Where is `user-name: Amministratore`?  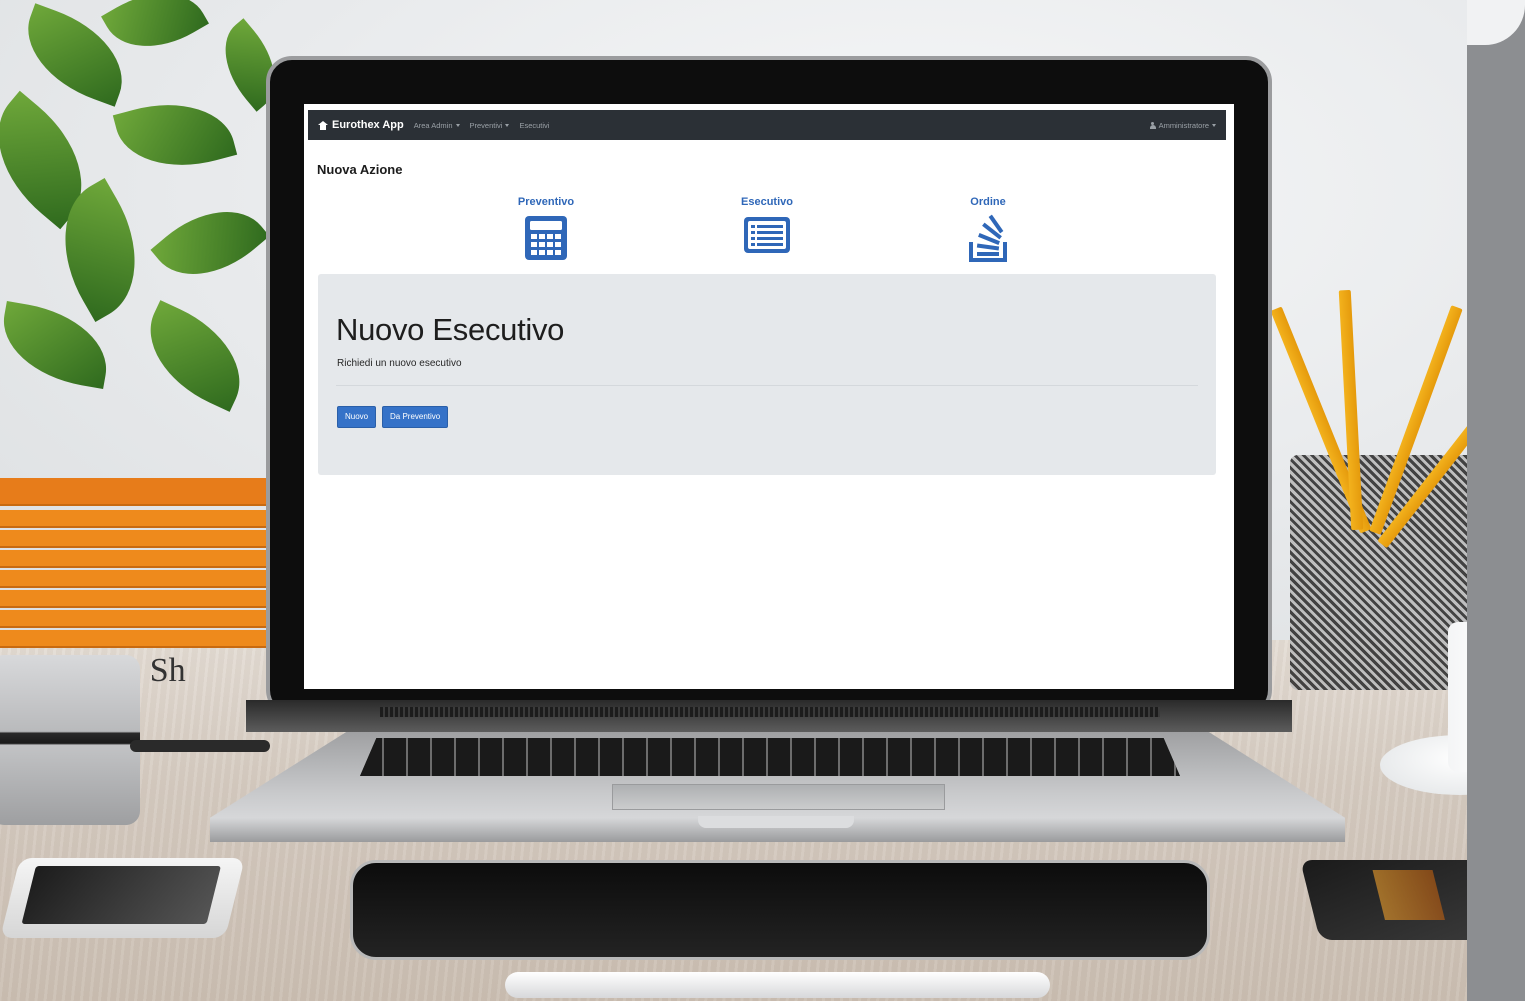
user-name: Amministratore is located at coordinates (1183, 125).